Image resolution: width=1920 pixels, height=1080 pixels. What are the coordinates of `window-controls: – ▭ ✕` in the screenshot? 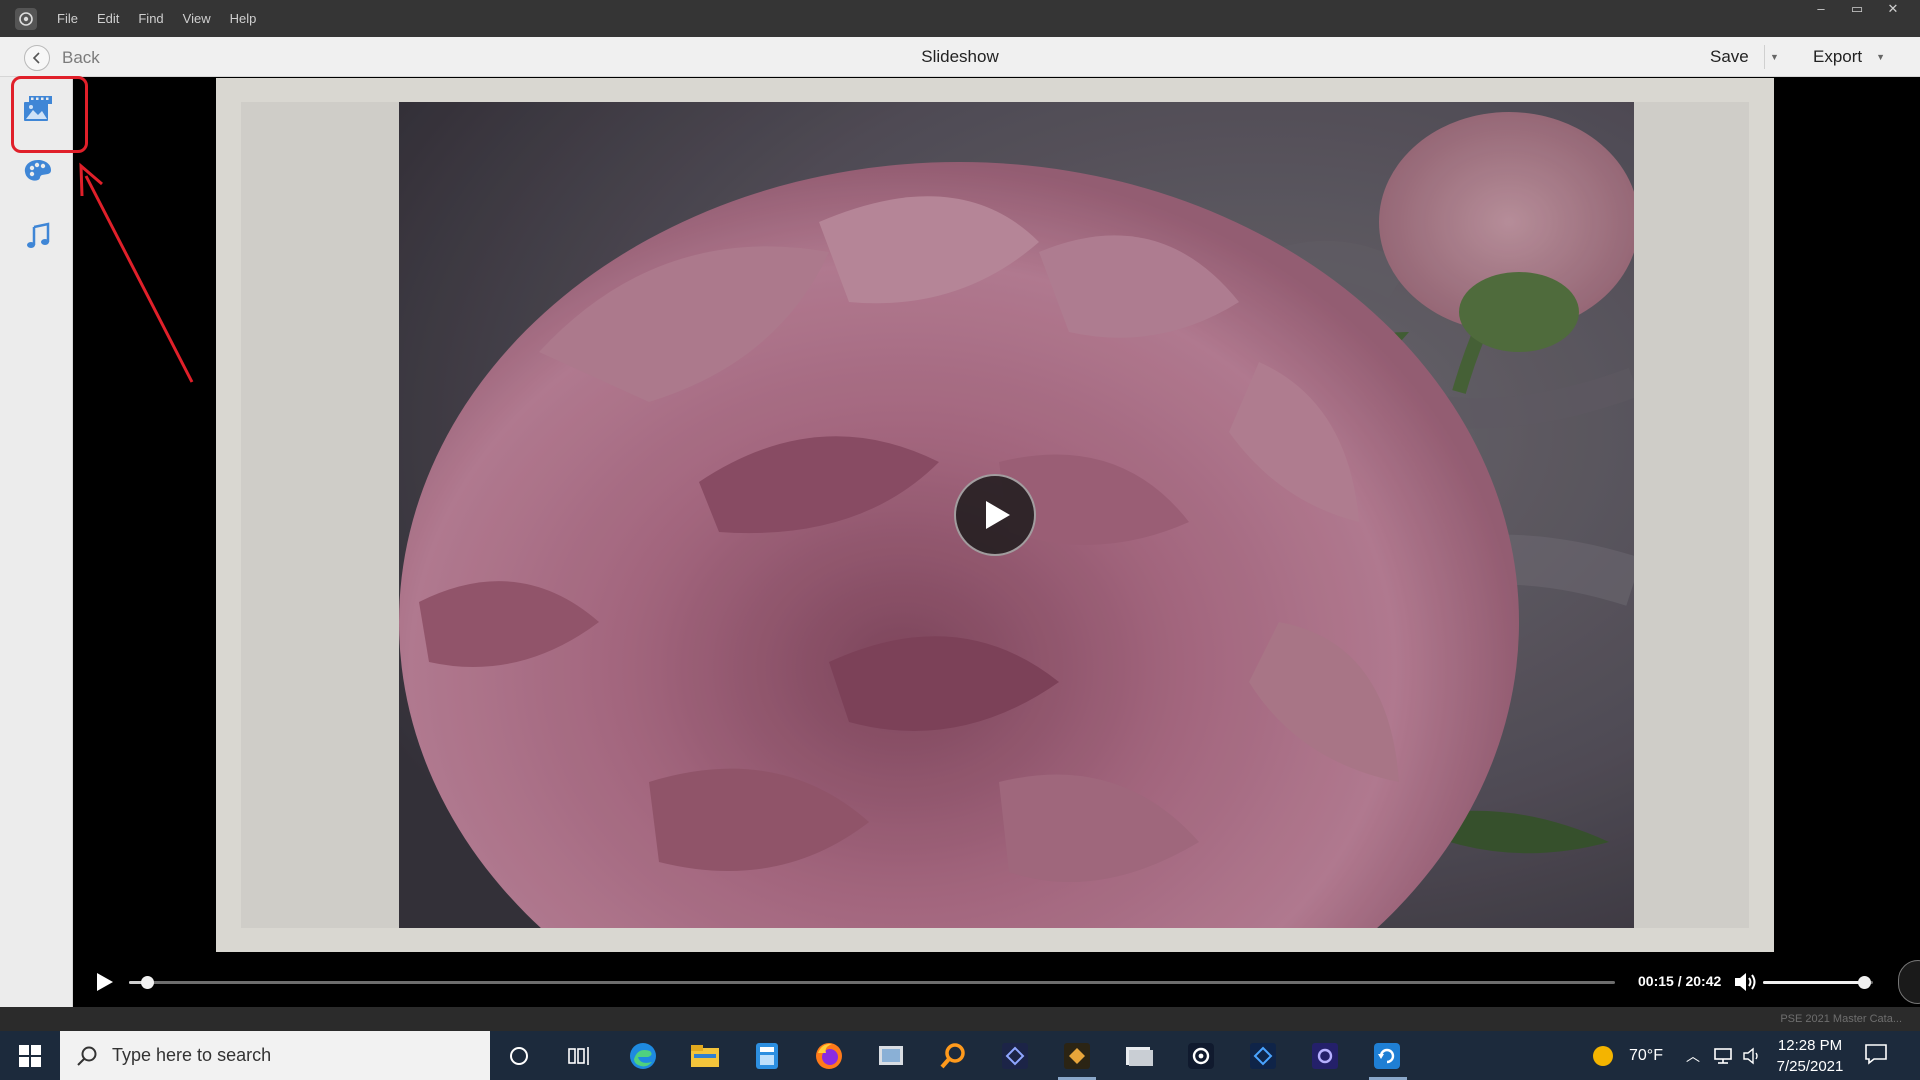 It's located at (1857, 10).